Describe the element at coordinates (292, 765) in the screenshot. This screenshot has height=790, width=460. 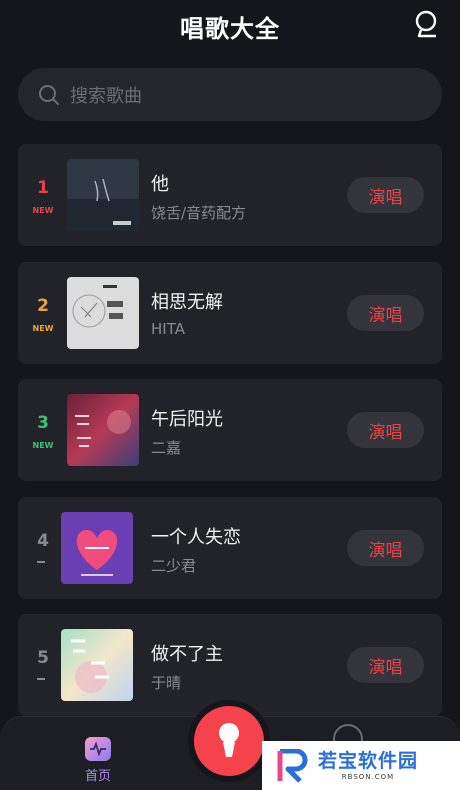
I see `watermark-logo-icon` at that location.